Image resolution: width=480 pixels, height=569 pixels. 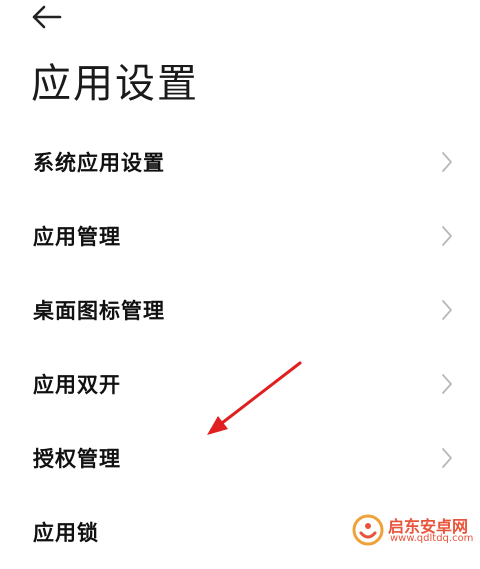 I want to click on back-button, so click(x=48, y=17).